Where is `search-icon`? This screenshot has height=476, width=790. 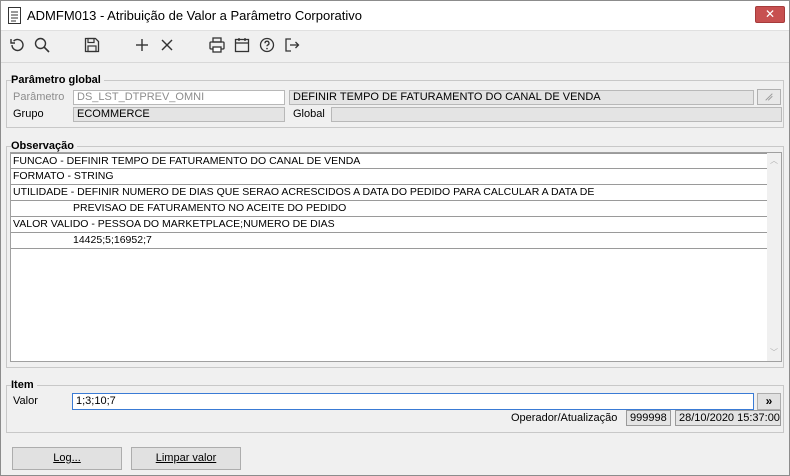 search-icon is located at coordinates (42, 45).